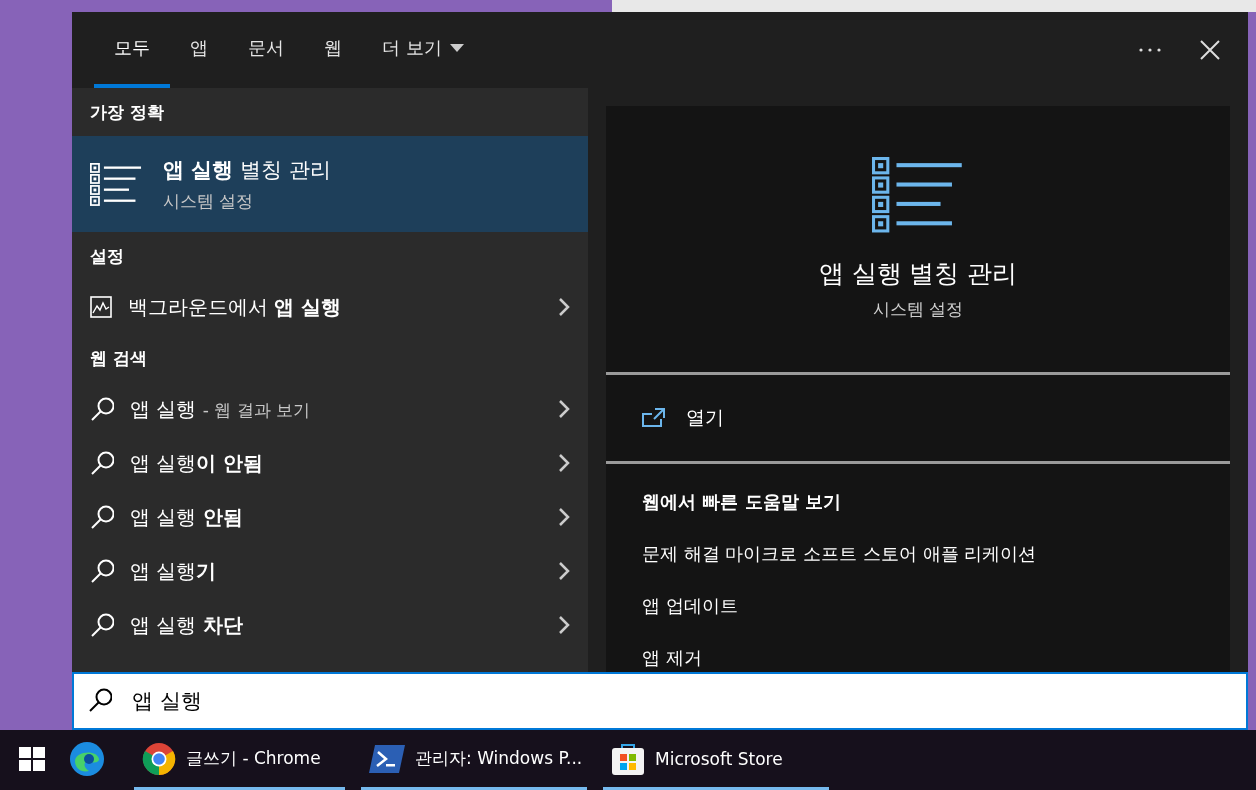  I want to click on shopping-bag-icon, so click(628, 758).